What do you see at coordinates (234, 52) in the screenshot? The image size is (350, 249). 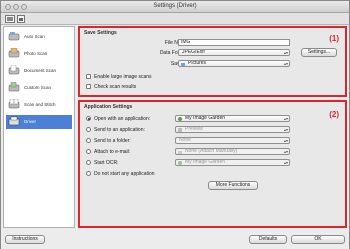 I see `data-format-select: JPEG/Exif ▴▾` at bounding box center [234, 52].